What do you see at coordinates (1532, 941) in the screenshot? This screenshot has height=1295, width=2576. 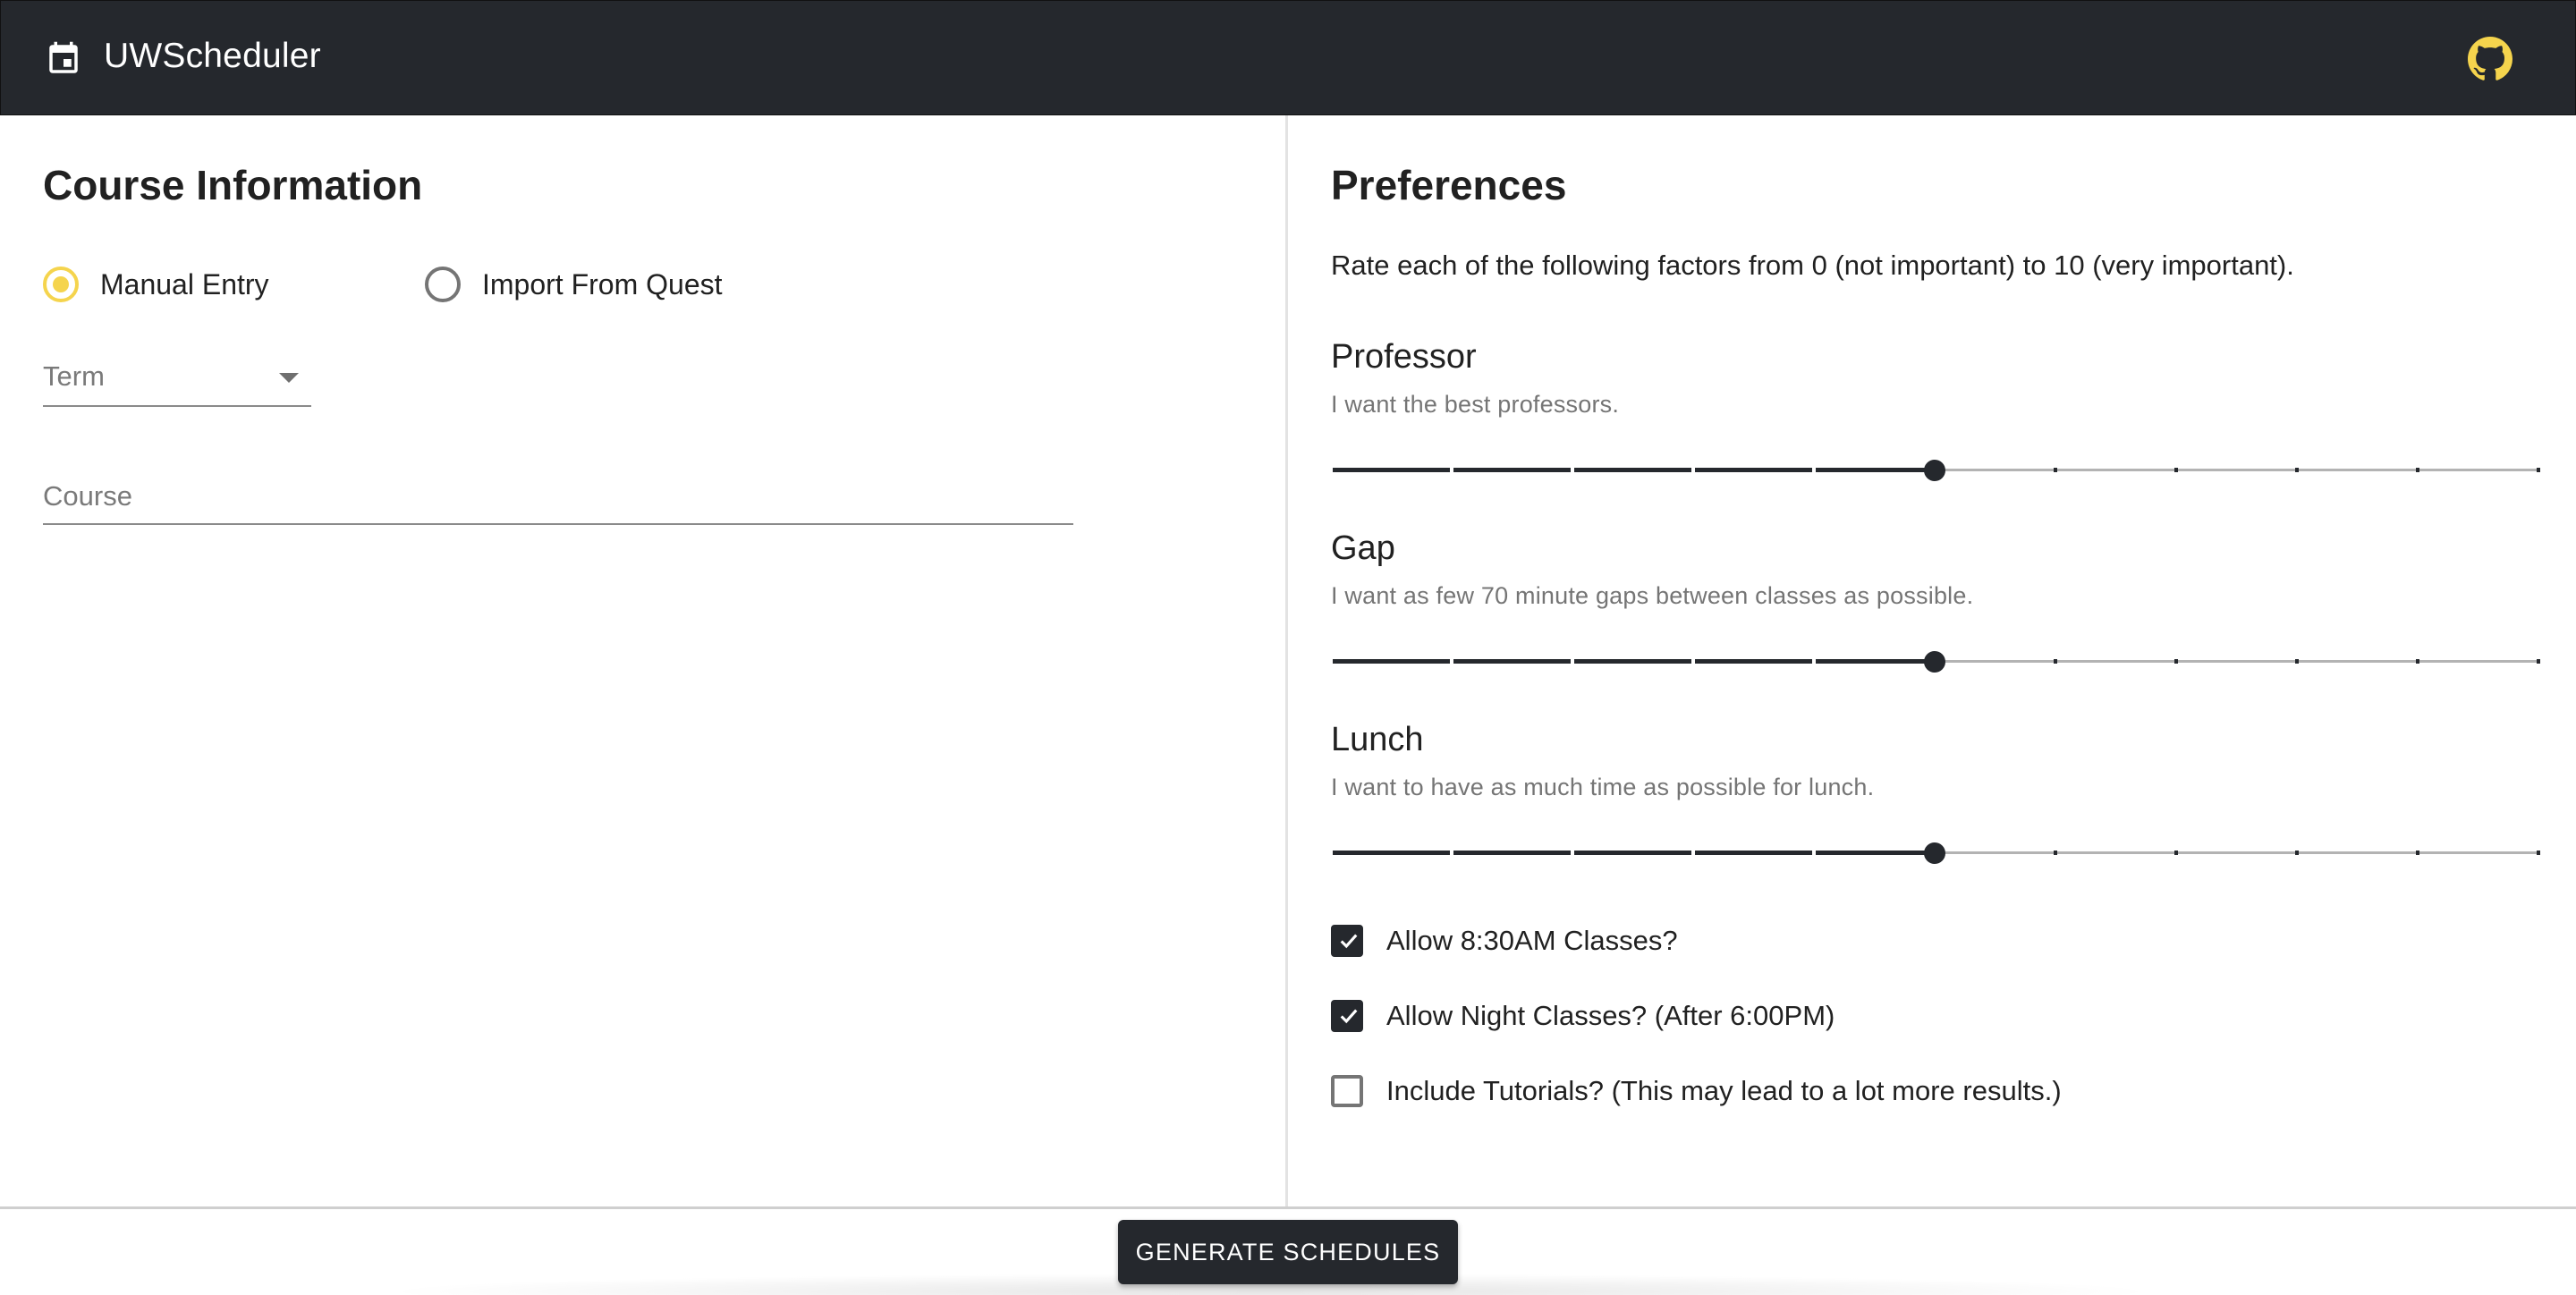 I see `allow-830am-label: Allow 8:30AM Classes?` at bounding box center [1532, 941].